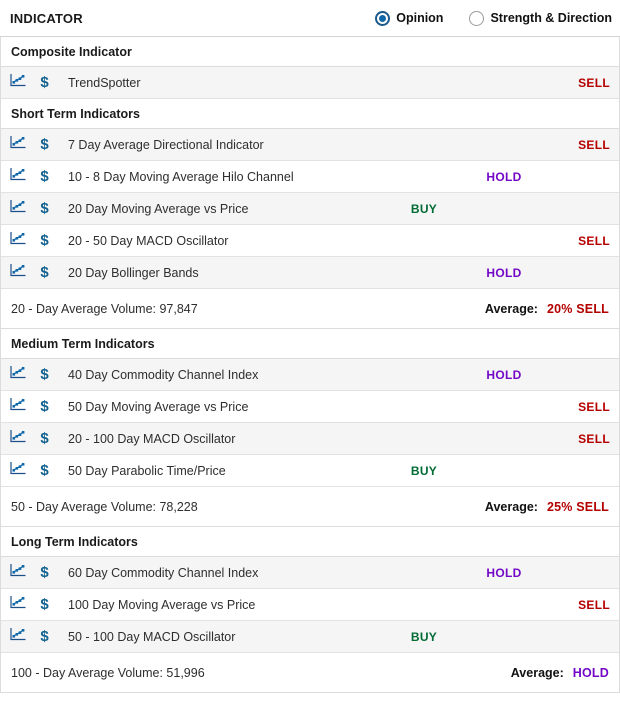 Image resolution: width=620 pixels, height=719 pixels. Describe the element at coordinates (310, 114) in the screenshot. I see `section-header: Short Term Indicators` at that location.